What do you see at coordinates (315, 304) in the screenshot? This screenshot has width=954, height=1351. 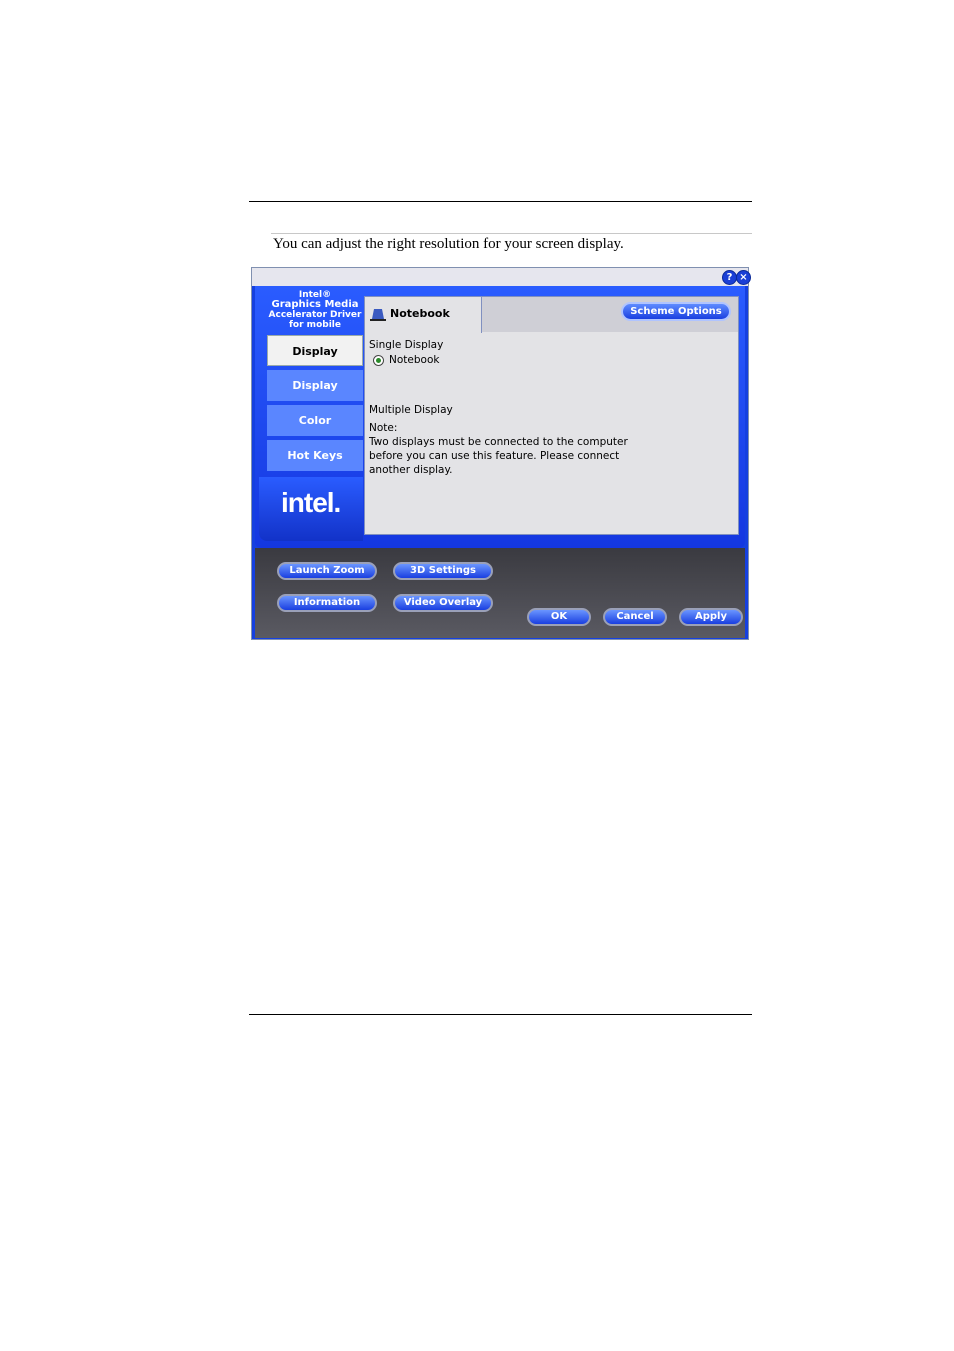 I see `logo-line: Graphics Media` at bounding box center [315, 304].